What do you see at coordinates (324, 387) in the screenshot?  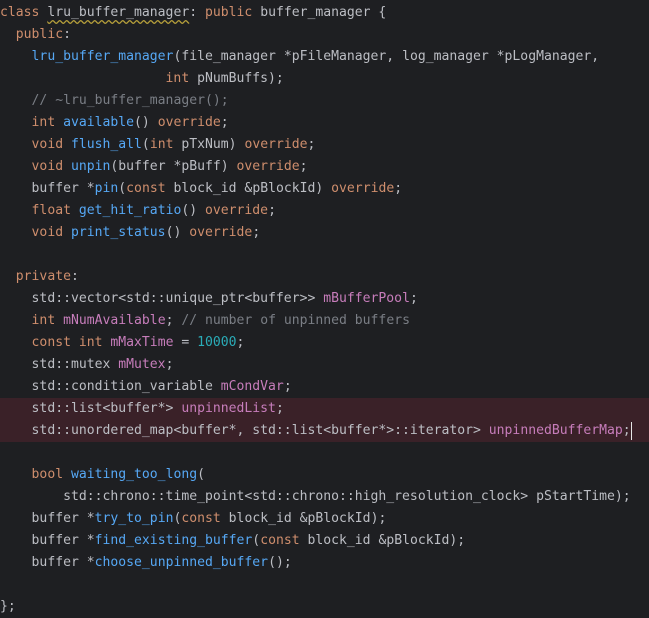 I see `code-line: std::condition_variable mCondVar;` at bounding box center [324, 387].